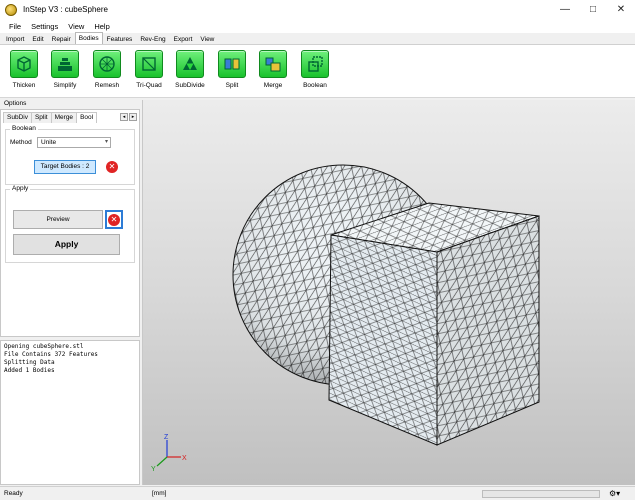 This screenshot has width=635, height=500. What do you see at coordinates (29, 362) in the screenshot?
I see `log-line: Splitting Data` at bounding box center [29, 362].